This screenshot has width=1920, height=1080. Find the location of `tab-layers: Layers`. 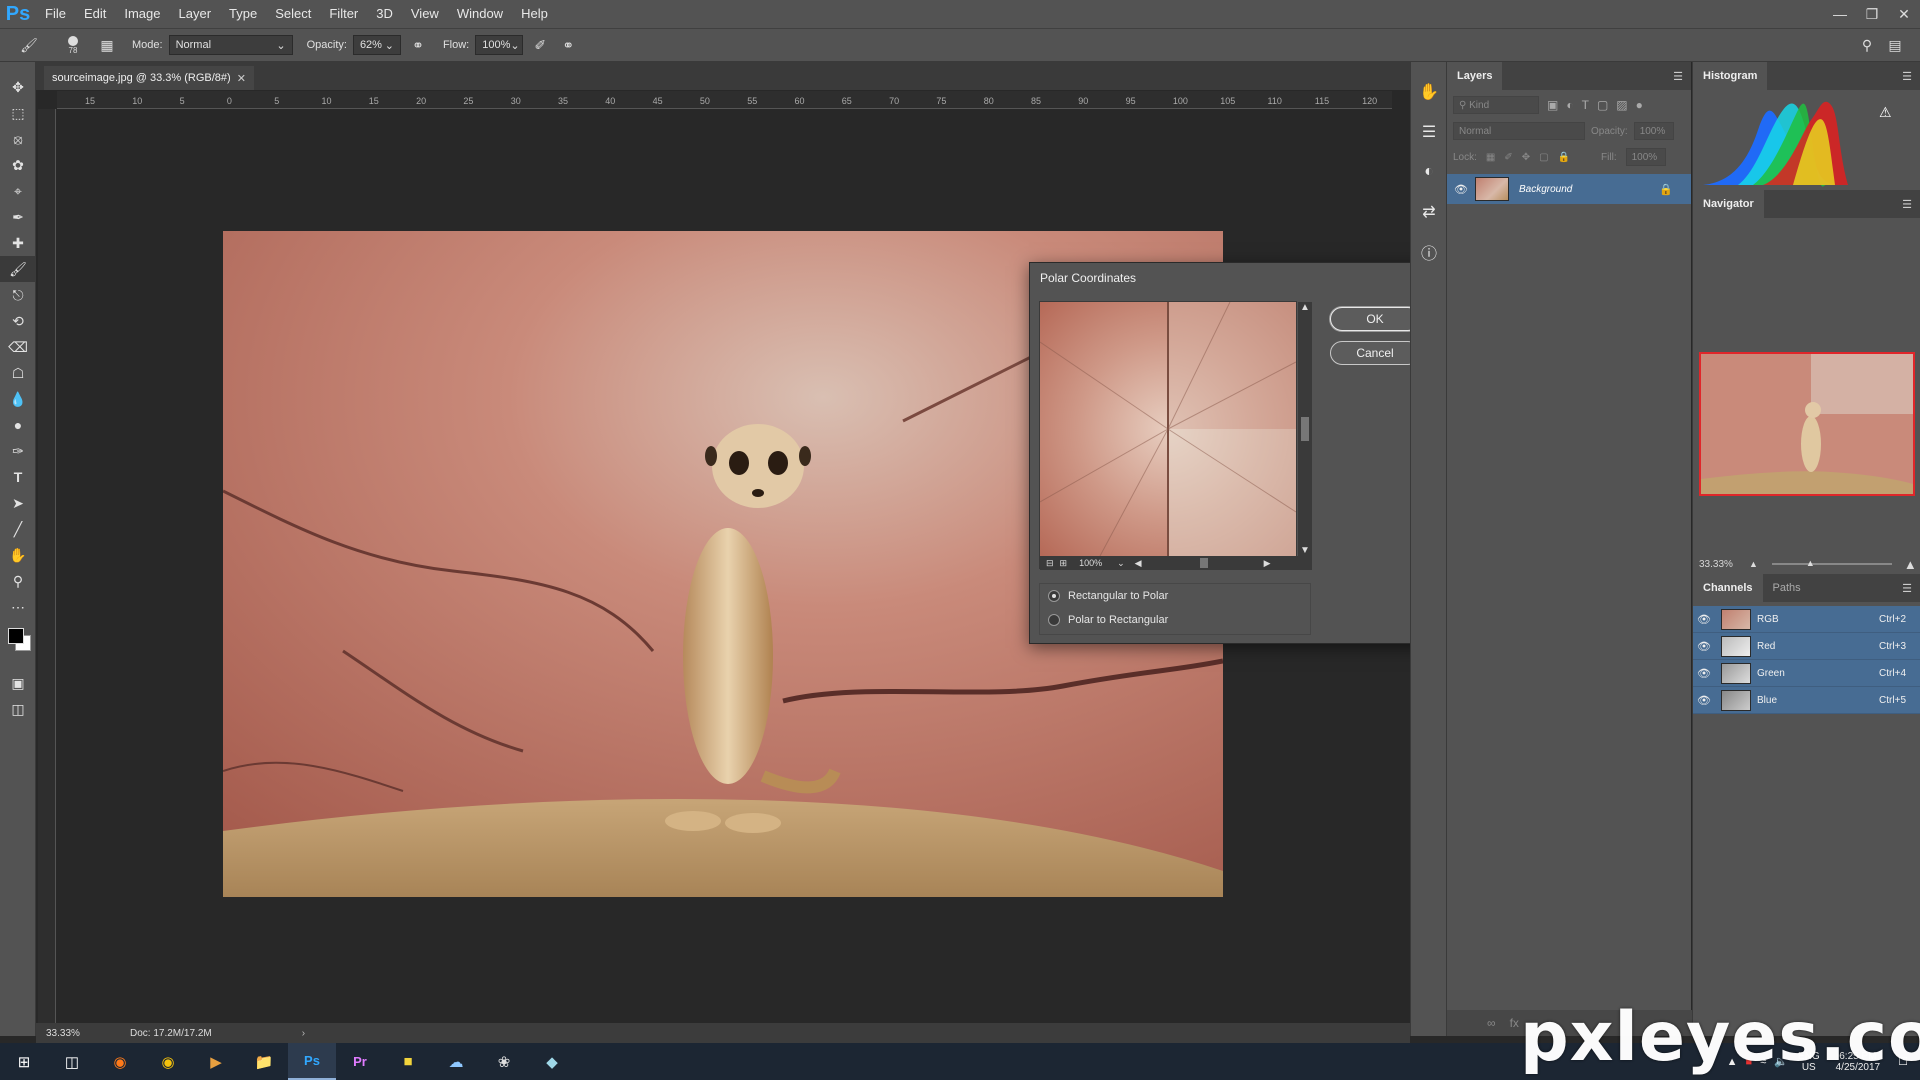

tab-layers: Layers is located at coordinates (1475, 76).